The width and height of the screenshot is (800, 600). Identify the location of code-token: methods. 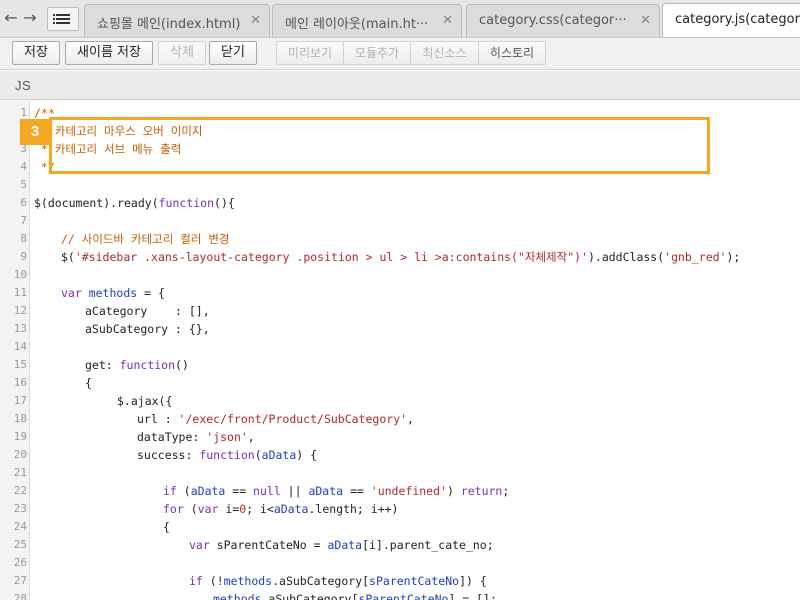
(248, 581).